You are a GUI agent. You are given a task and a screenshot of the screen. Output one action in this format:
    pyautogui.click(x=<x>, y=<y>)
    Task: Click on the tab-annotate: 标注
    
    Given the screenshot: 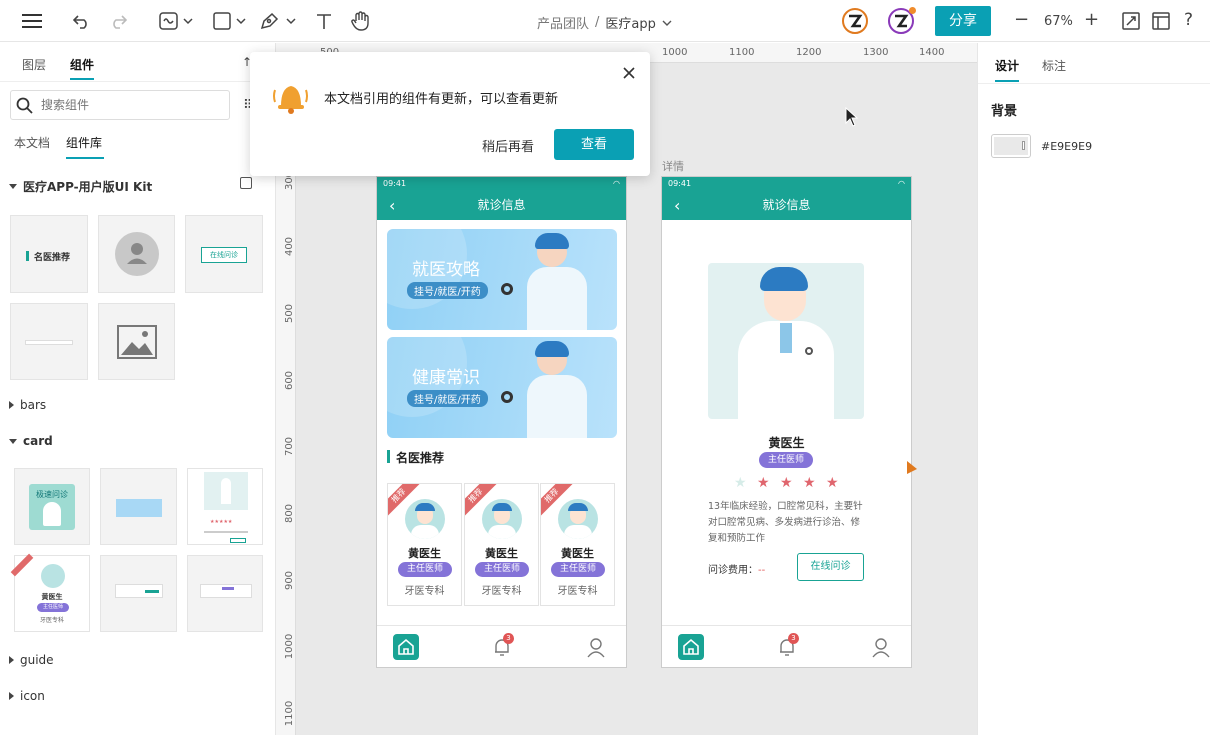 What is the action you would take?
    pyautogui.click(x=1054, y=65)
    